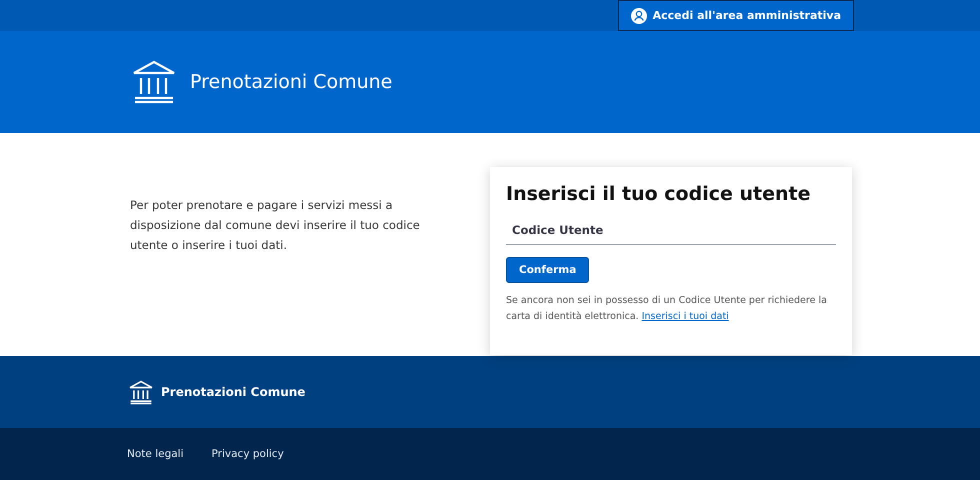 This screenshot has width=980, height=480. What do you see at coordinates (548, 270) in the screenshot?
I see `confirm-button: Conferma` at bounding box center [548, 270].